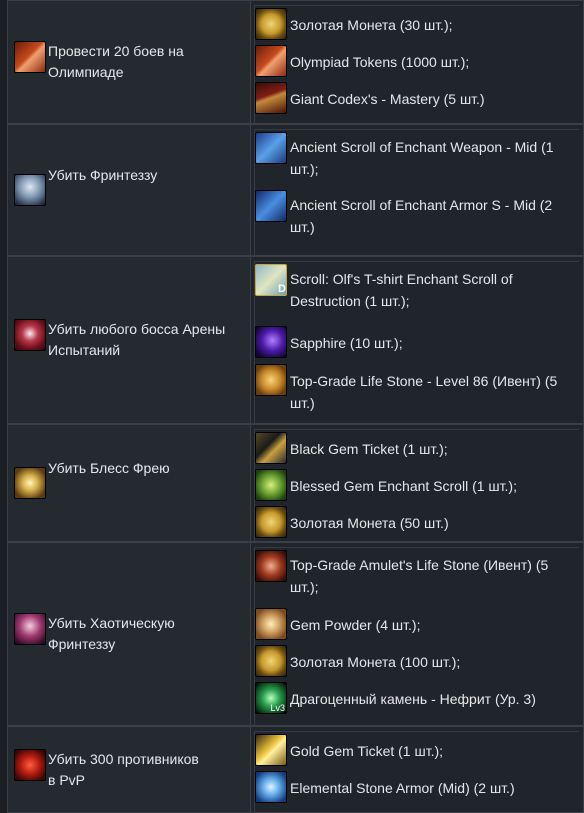 This screenshot has width=584, height=813. I want to click on reward-label: Black Gem Ticket (1 шт.);, so click(369, 449).